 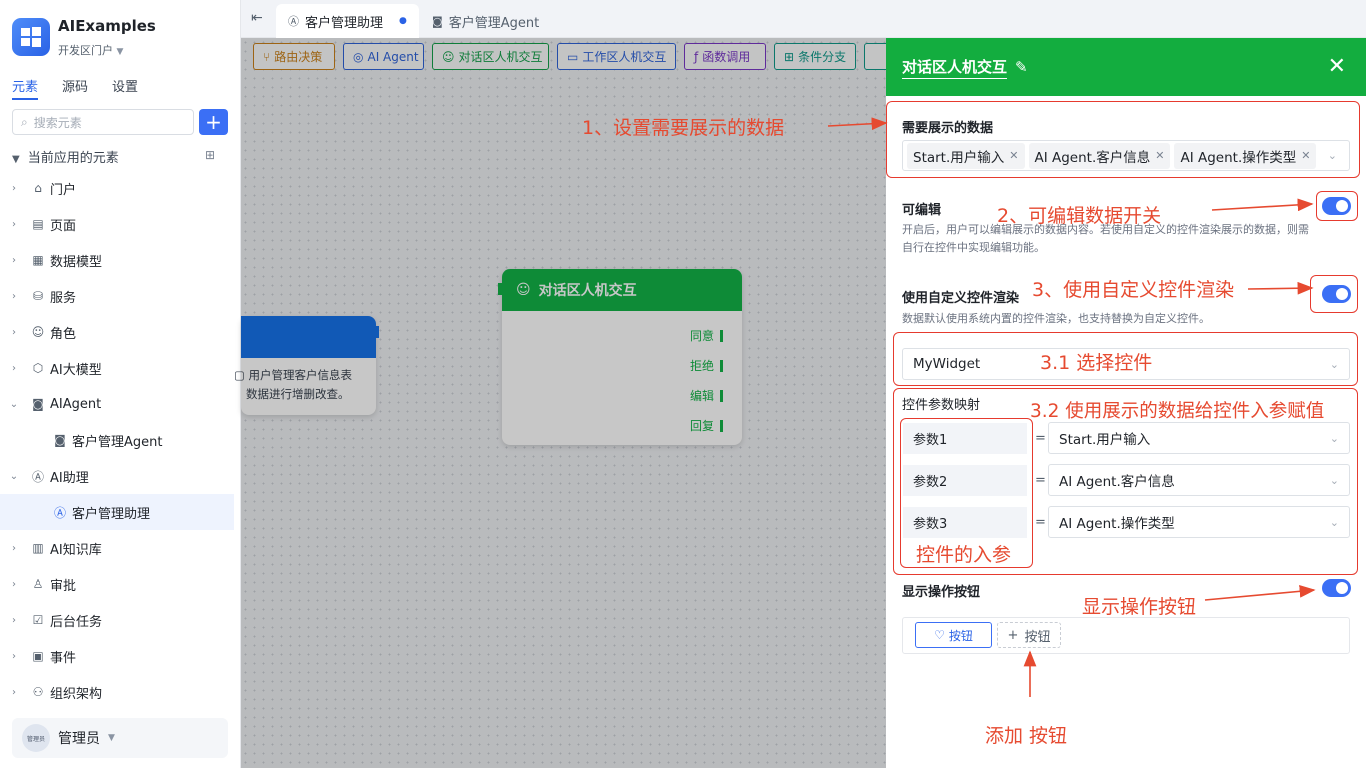 I want to click on sidebar-item-ai-model: › ⬡ AI大模型, so click(x=117, y=368).